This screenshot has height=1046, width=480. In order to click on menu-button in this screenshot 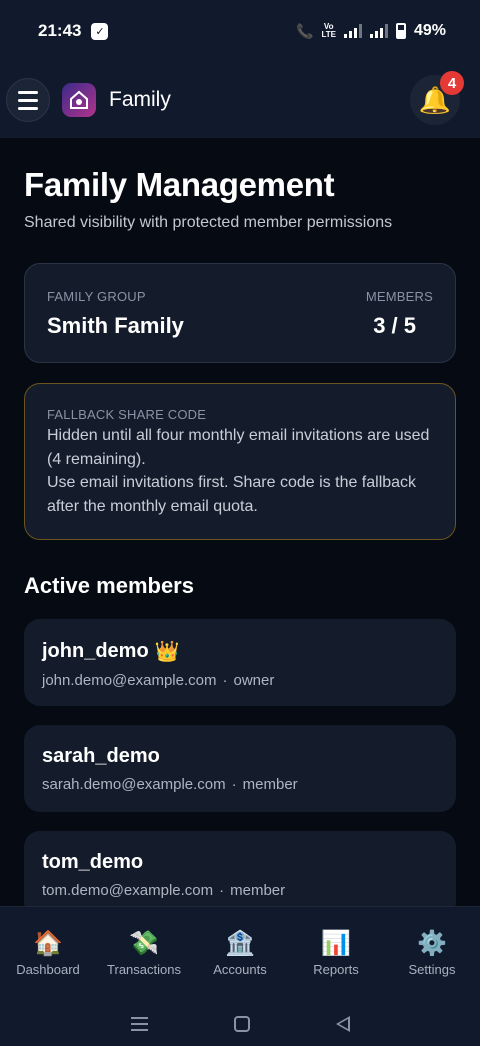, I will do `click(28, 100)`.